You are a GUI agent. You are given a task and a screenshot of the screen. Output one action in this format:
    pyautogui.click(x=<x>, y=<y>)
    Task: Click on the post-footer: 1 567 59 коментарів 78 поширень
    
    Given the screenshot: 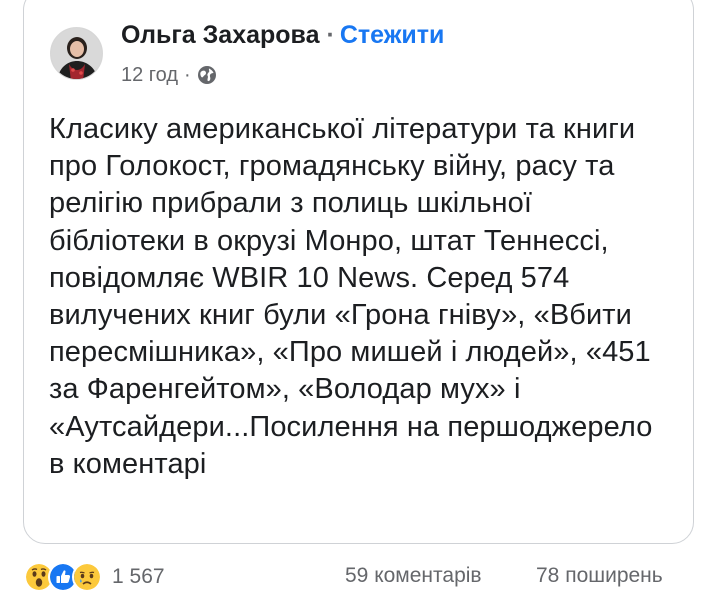 What is the action you would take?
    pyautogui.click(x=359, y=577)
    